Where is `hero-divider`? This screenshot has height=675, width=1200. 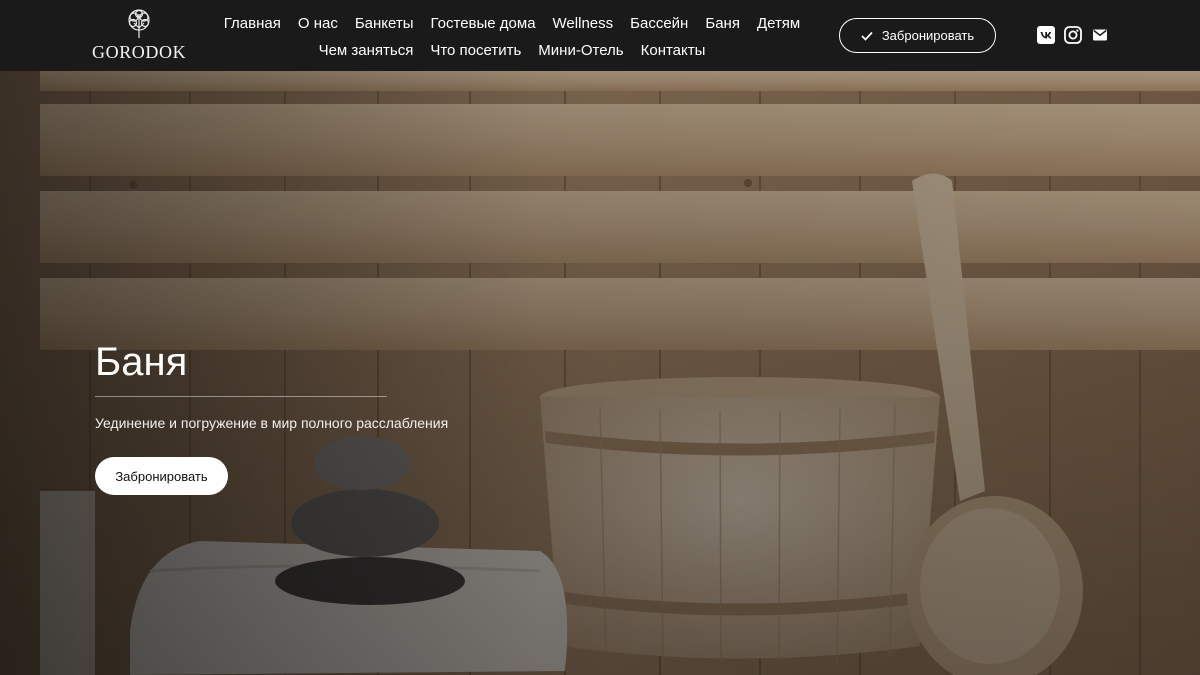 hero-divider is located at coordinates (241, 396).